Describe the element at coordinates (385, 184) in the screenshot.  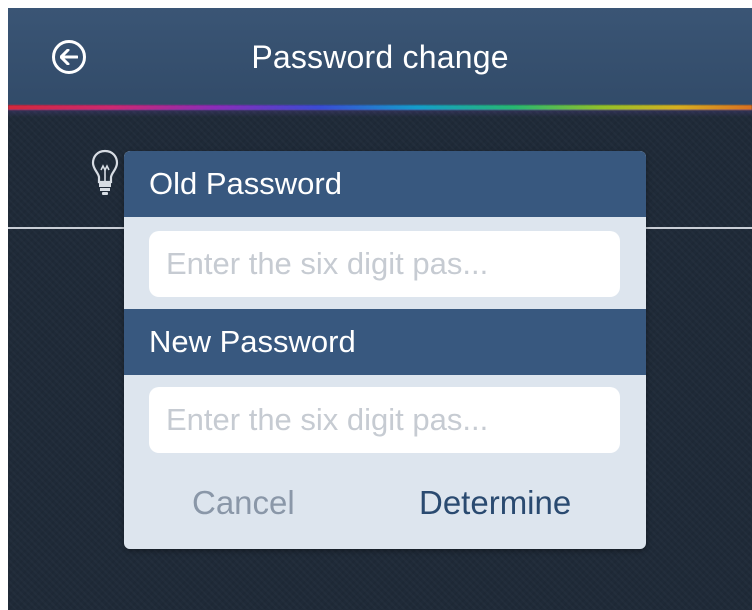
I see `old-password-label: Old Password` at that location.